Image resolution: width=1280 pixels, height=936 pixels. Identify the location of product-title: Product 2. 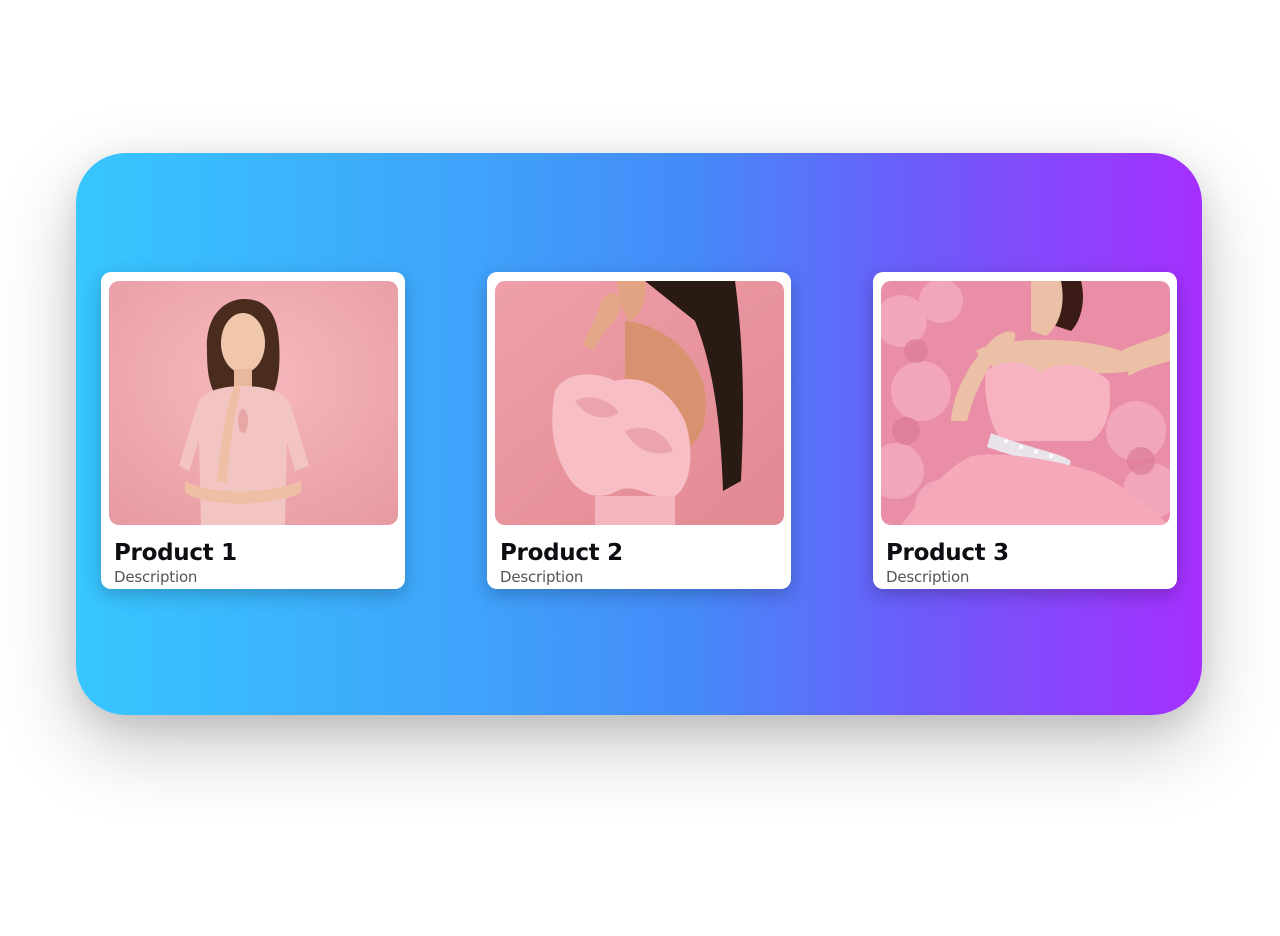
(561, 553).